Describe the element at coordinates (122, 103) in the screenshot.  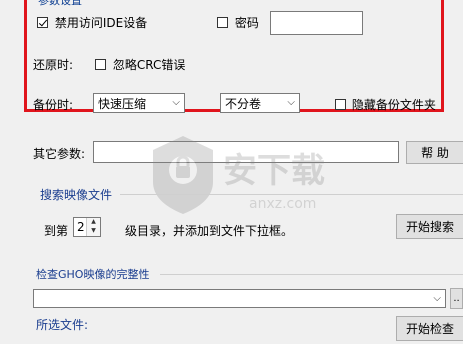
I see `compression-select-value: 快速压缩` at that location.